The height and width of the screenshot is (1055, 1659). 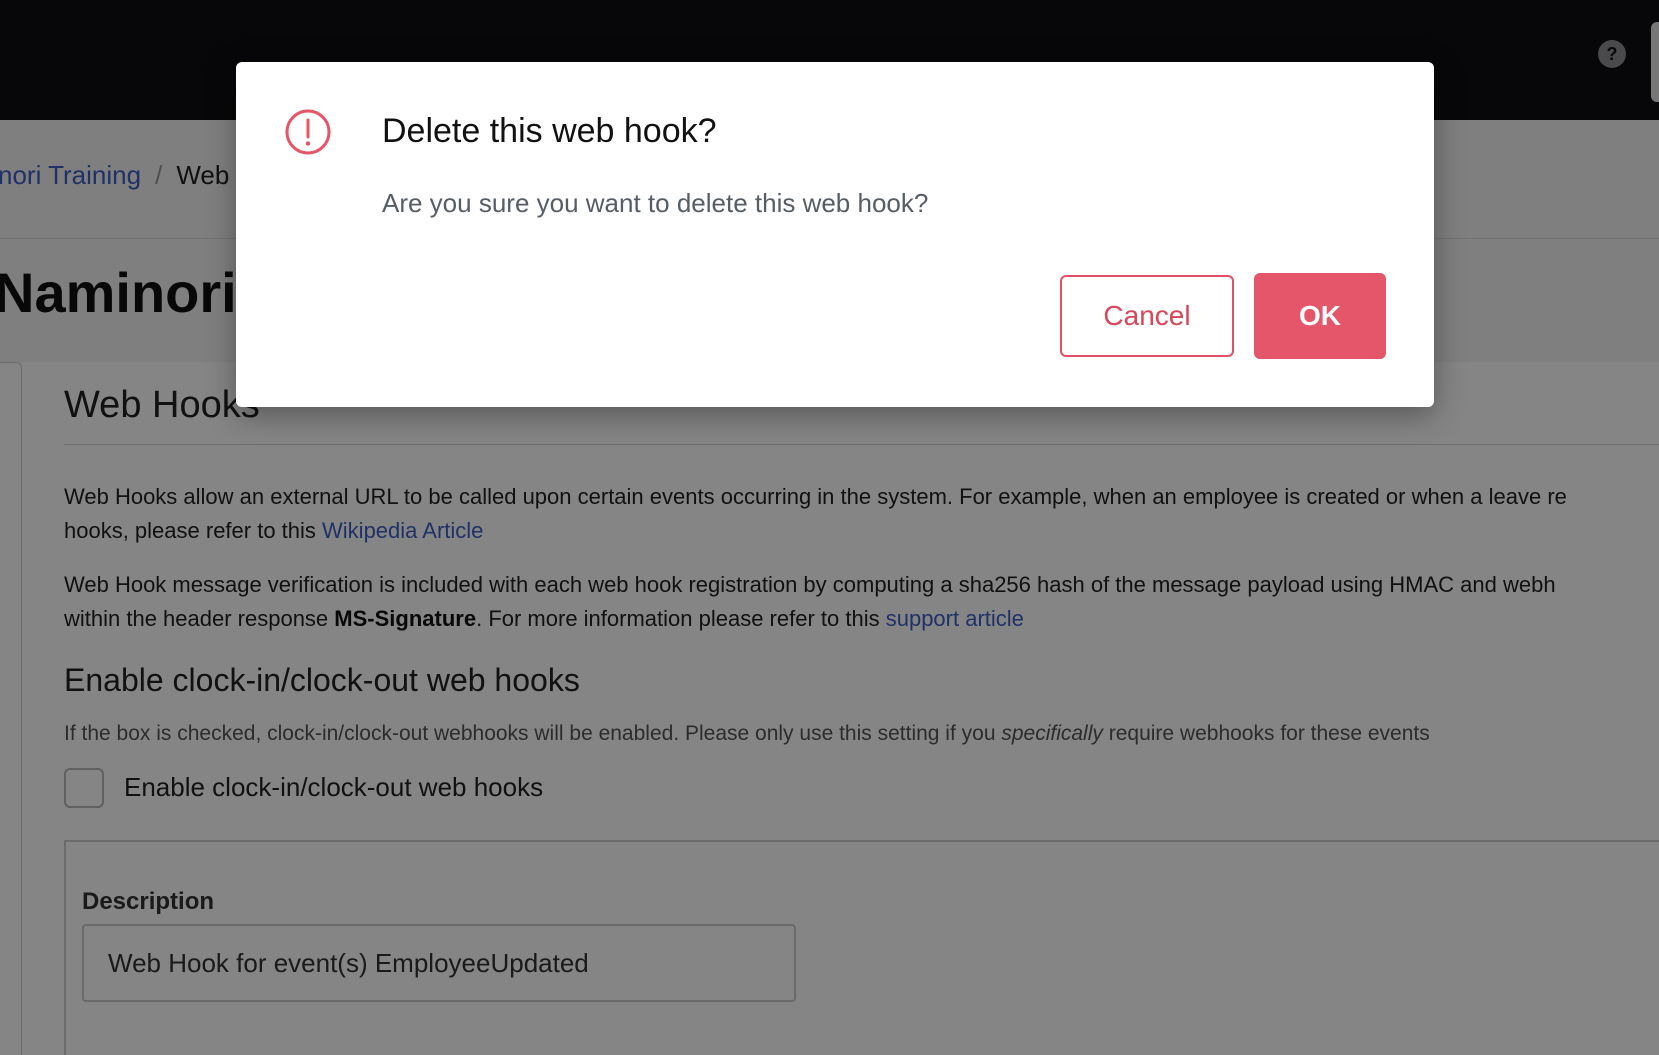 I want to click on dialog-title: Delete this web hook?, so click(x=549, y=131).